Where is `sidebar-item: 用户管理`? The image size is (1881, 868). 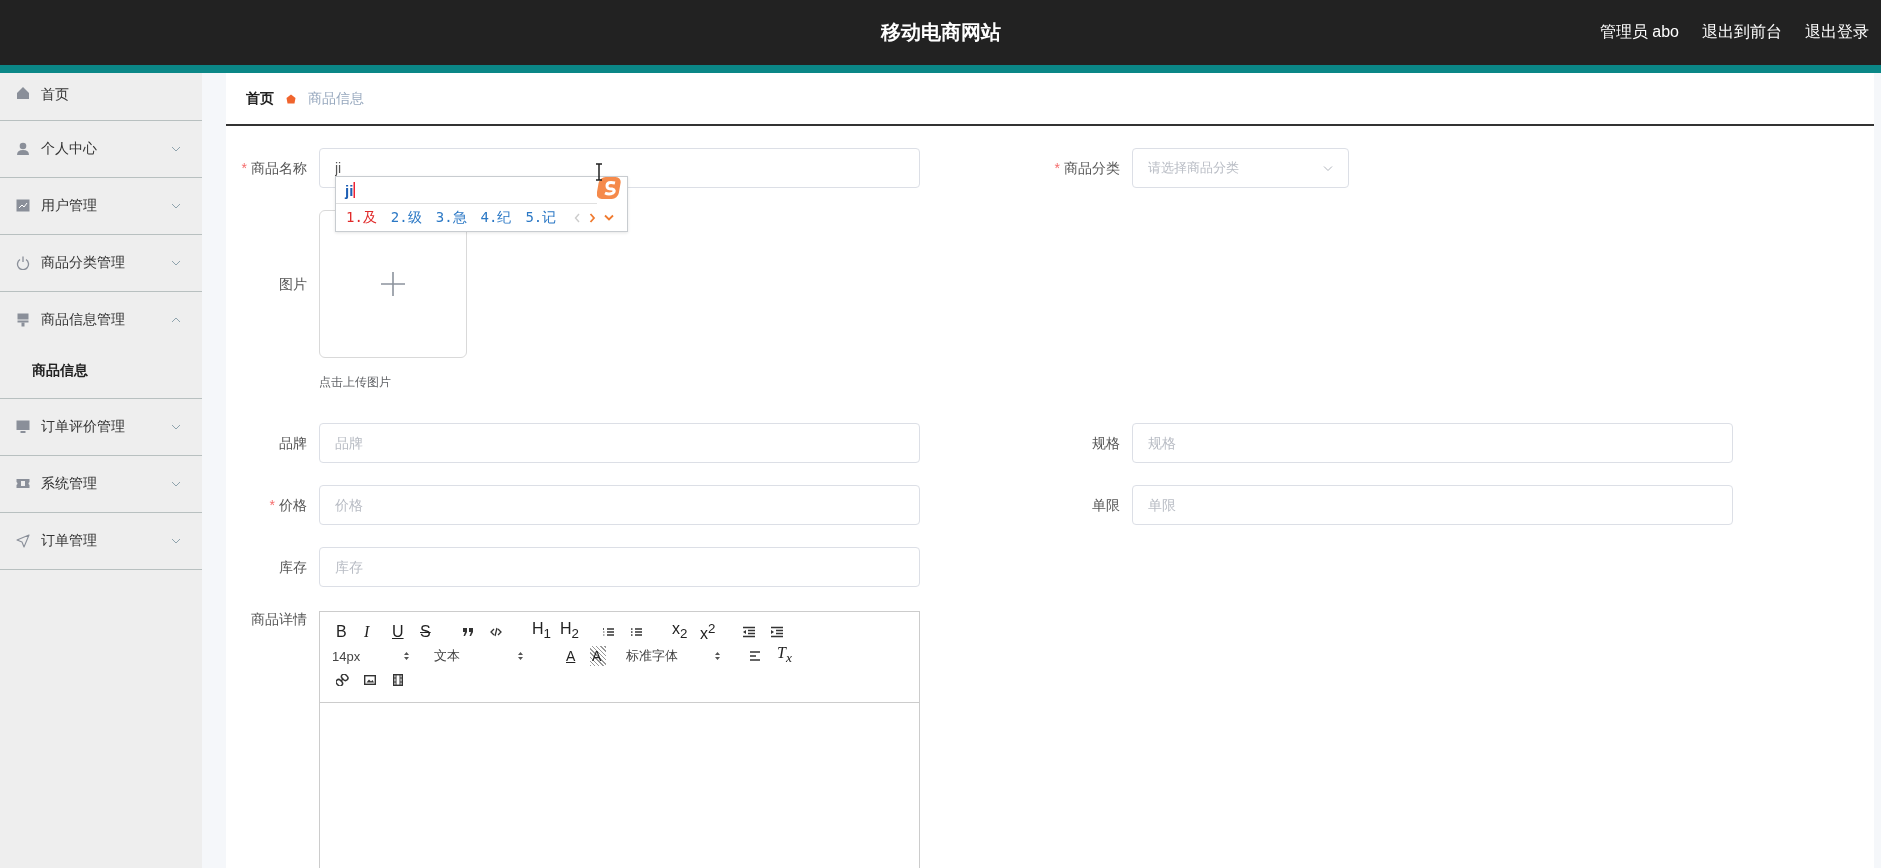 sidebar-item: 用户管理 is located at coordinates (101, 206).